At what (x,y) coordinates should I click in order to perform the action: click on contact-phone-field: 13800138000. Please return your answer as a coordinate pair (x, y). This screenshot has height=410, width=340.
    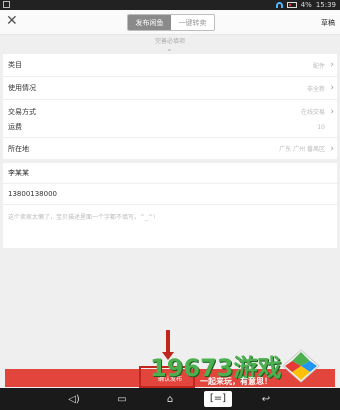
    Looking at the image, I should click on (170, 194).